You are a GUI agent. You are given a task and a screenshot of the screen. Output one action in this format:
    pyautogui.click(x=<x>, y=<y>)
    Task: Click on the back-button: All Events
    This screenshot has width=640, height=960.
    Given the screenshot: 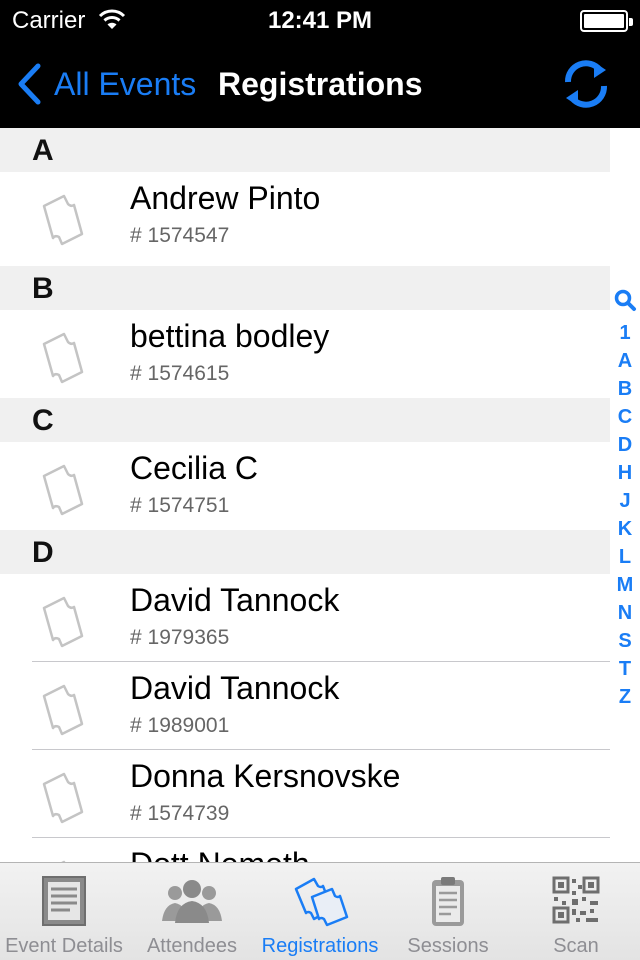 What is the action you would take?
    pyautogui.click(x=106, y=84)
    